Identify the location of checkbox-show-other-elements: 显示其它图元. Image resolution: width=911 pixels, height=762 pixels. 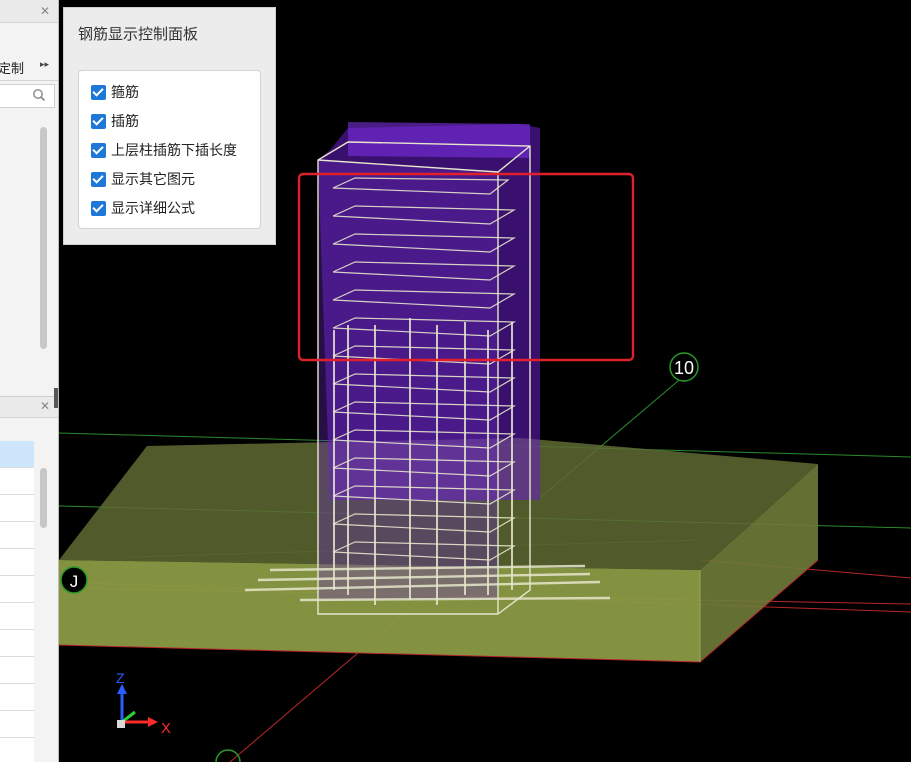
(143, 179).